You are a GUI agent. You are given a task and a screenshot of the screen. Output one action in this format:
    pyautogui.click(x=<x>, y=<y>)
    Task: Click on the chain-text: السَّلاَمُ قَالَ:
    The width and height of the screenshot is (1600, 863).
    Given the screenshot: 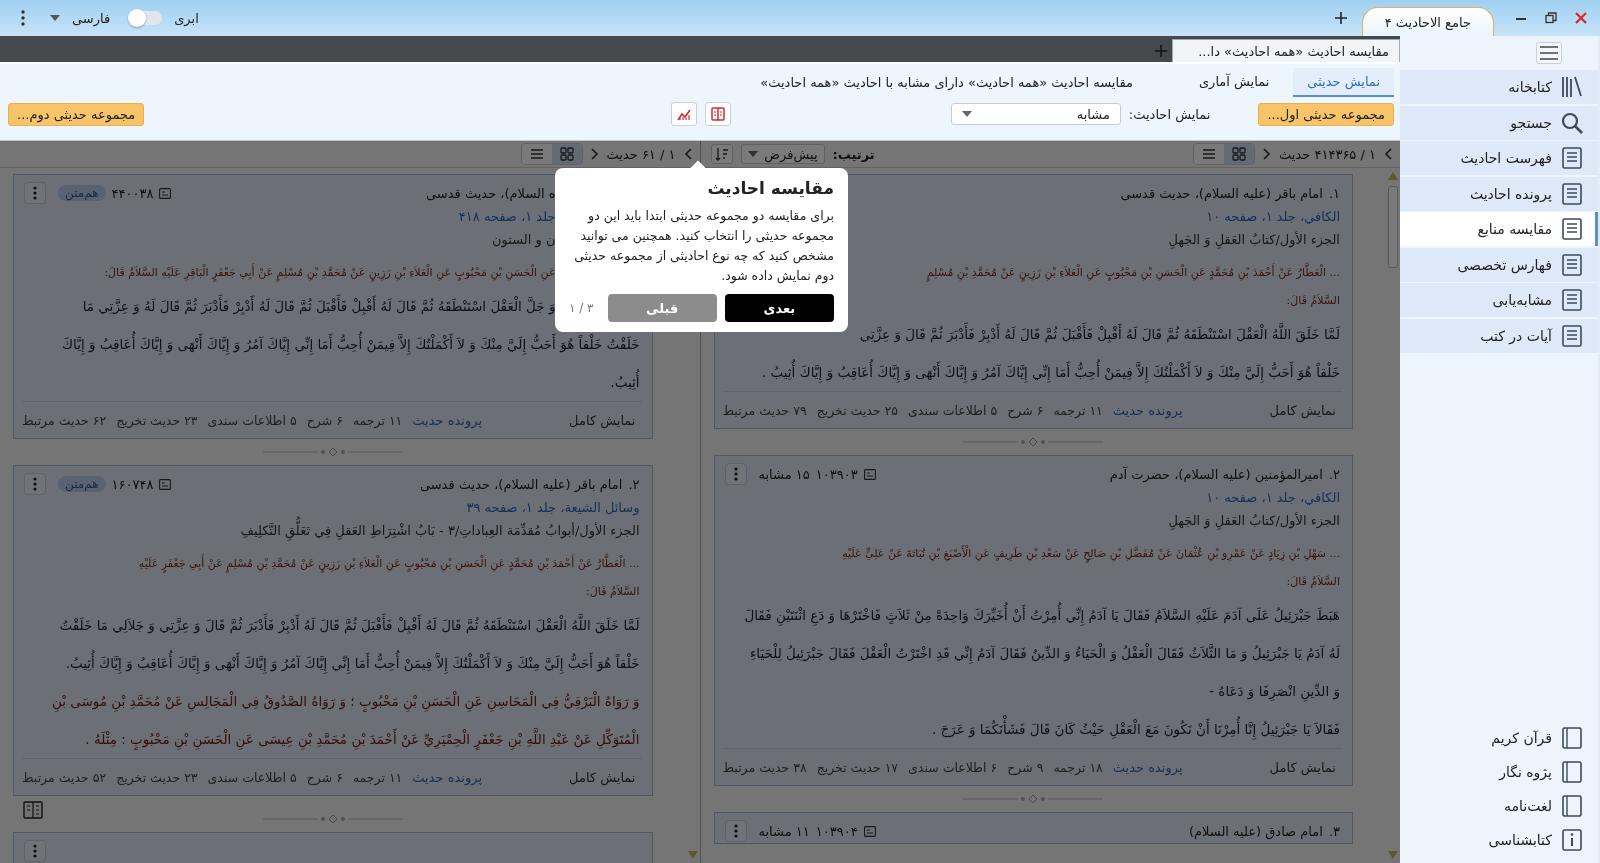 What is the action you would take?
    pyautogui.click(x=613, y=592)
    